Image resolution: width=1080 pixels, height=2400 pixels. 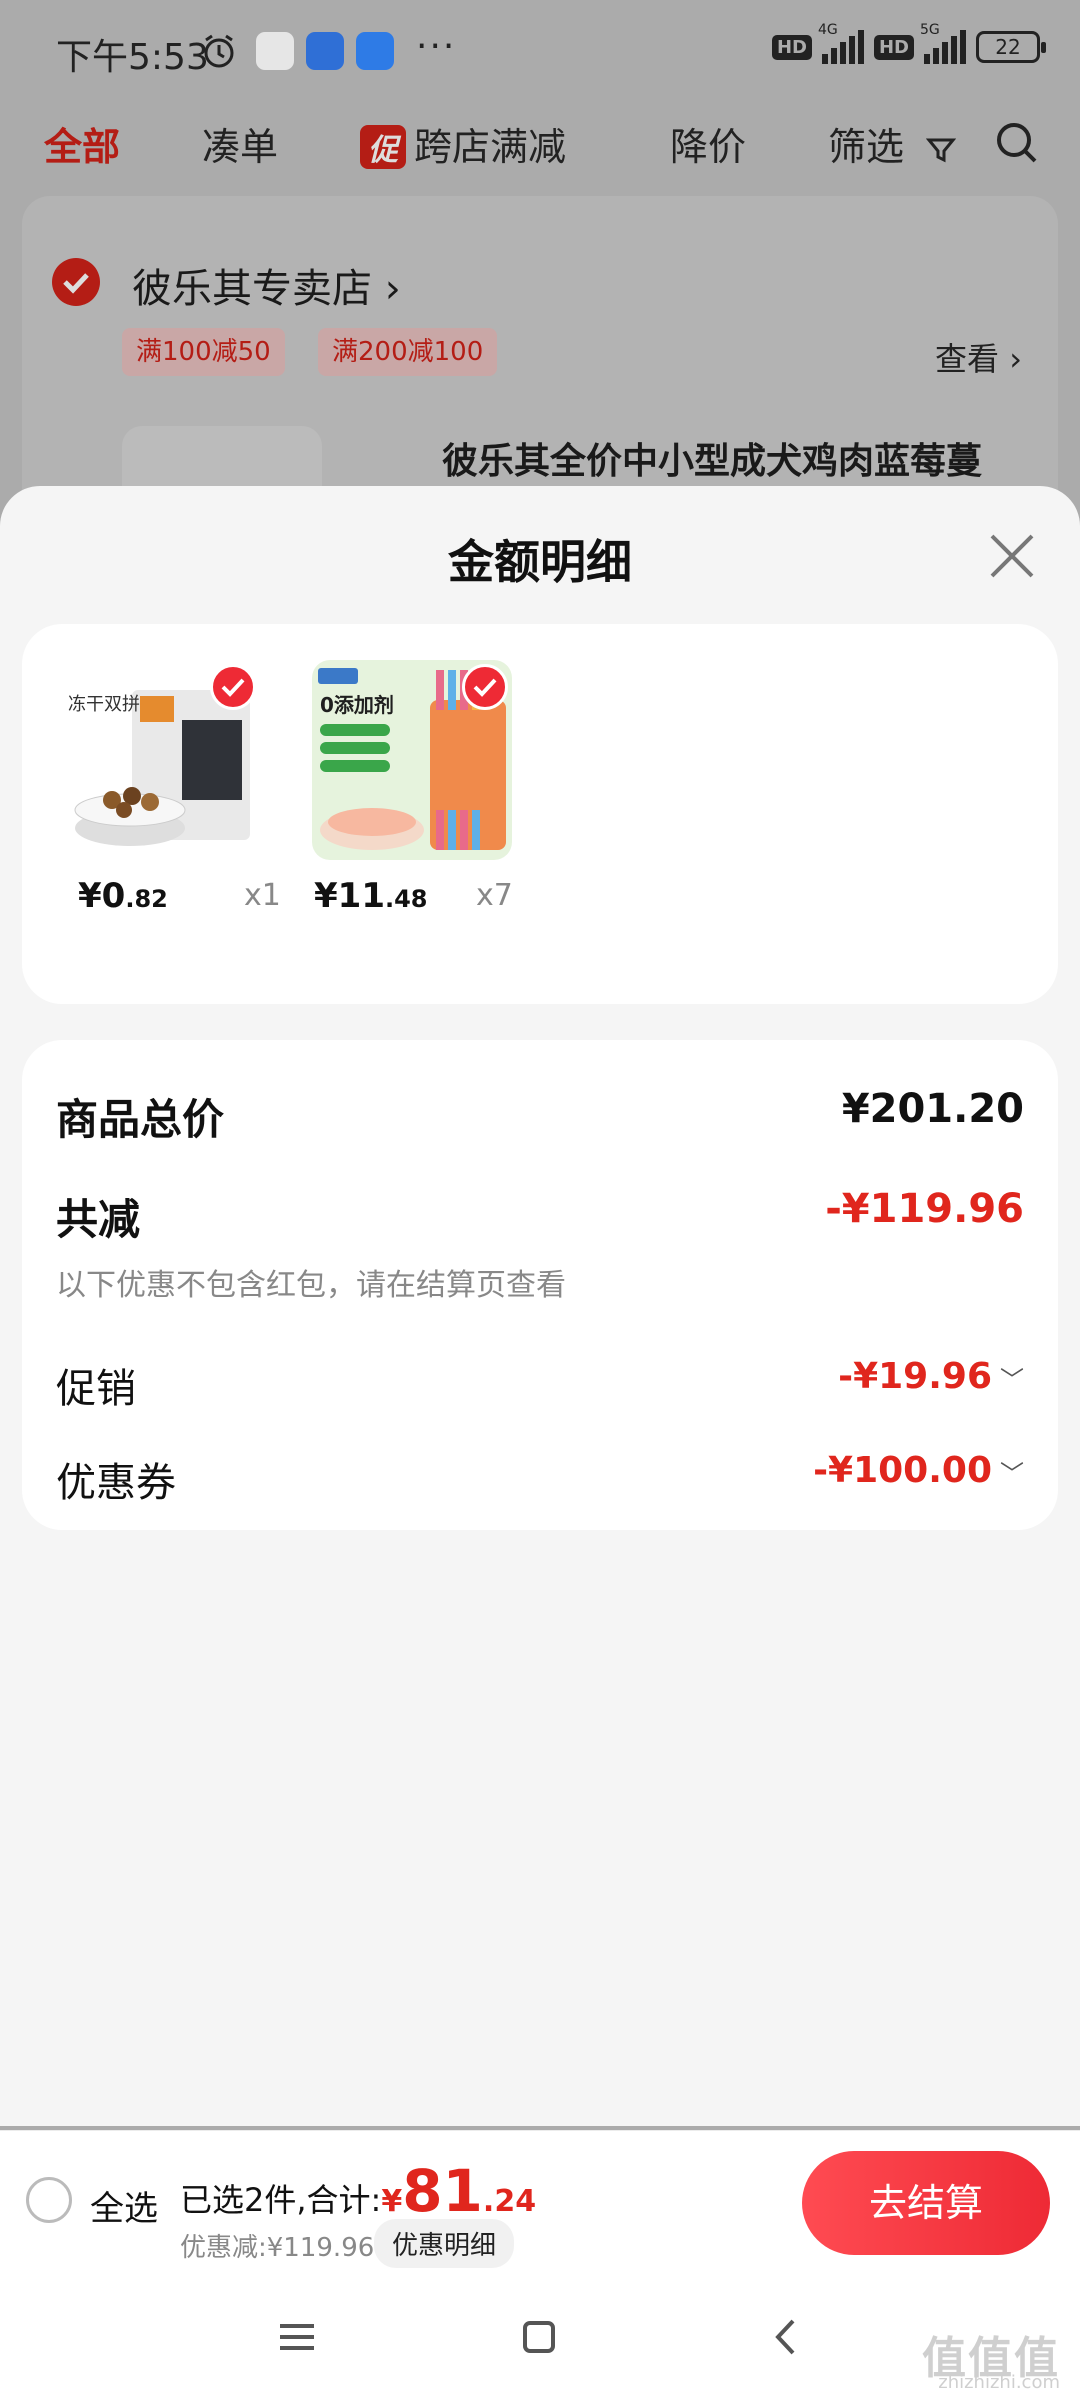 What do you see at coordinates (827, 30) in the screenshot?
I see `network-4g-label: 4G` at bounding box center [827, 30].